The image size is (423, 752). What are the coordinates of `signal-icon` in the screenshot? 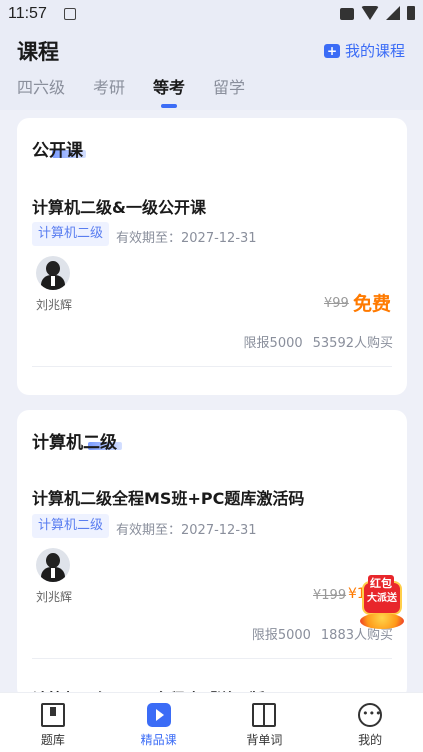 It's located at (393, 13).